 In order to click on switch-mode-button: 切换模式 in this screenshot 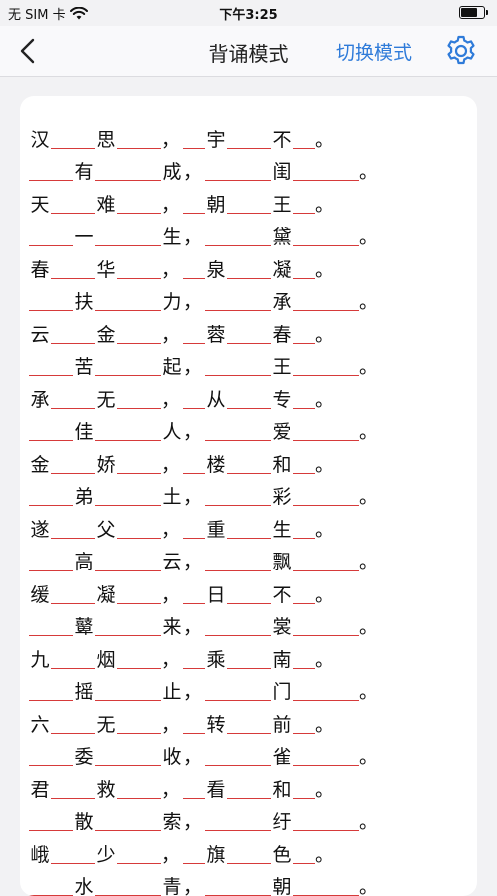, I will do `click(374, 51)`.